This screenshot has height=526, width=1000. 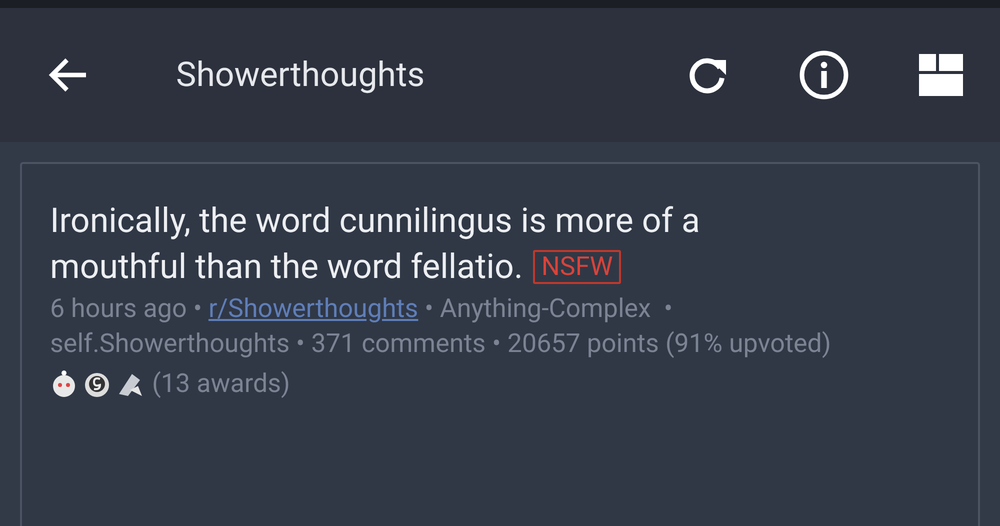 What do you see at coordinates (221, 384) in the screenshot?
I see `awards-count: (13 awards)` at bounding box center [221, 384].